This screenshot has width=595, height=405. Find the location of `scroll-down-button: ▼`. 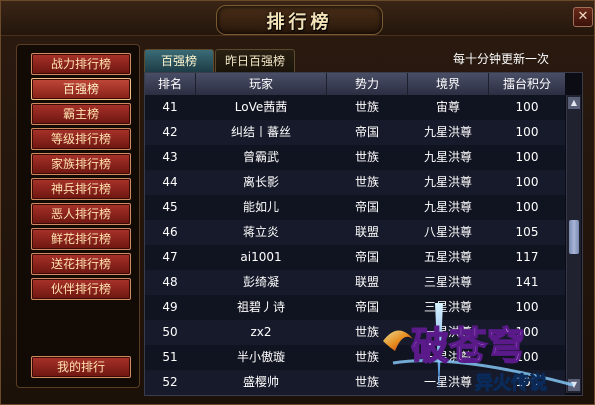

scroll-down-button: ▼ is located at coordinates (574, 385).